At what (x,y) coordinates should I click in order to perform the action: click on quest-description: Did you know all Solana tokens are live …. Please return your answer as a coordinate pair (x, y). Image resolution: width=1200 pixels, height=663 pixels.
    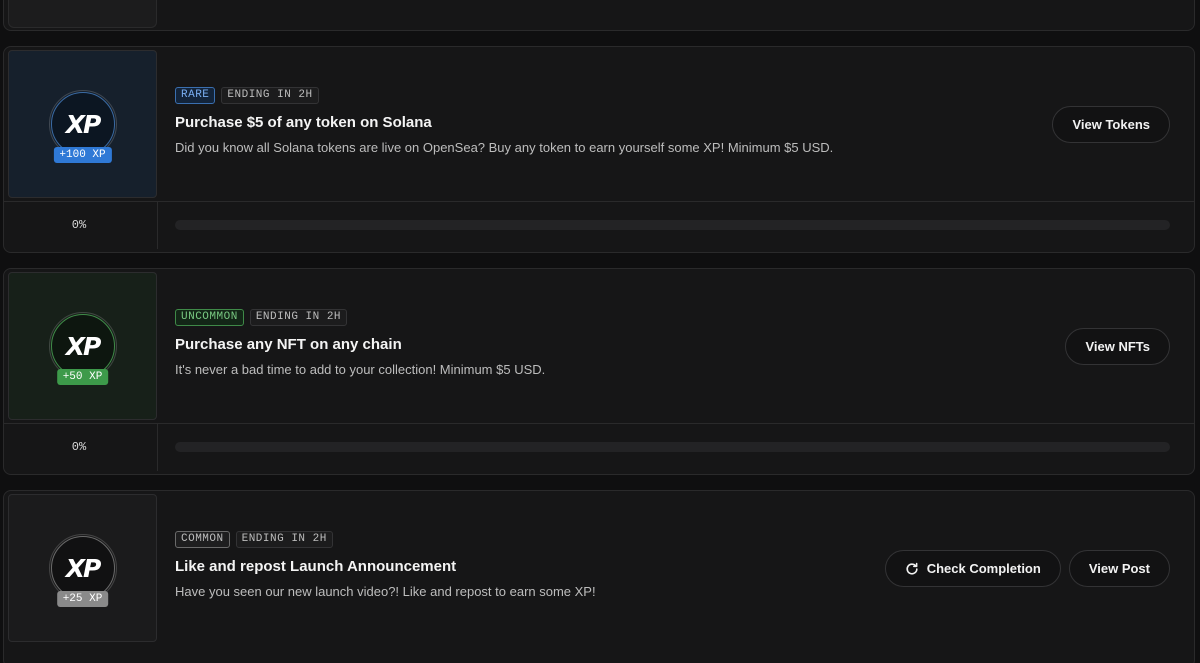
    Looking at the image, I should click on (504, 147).